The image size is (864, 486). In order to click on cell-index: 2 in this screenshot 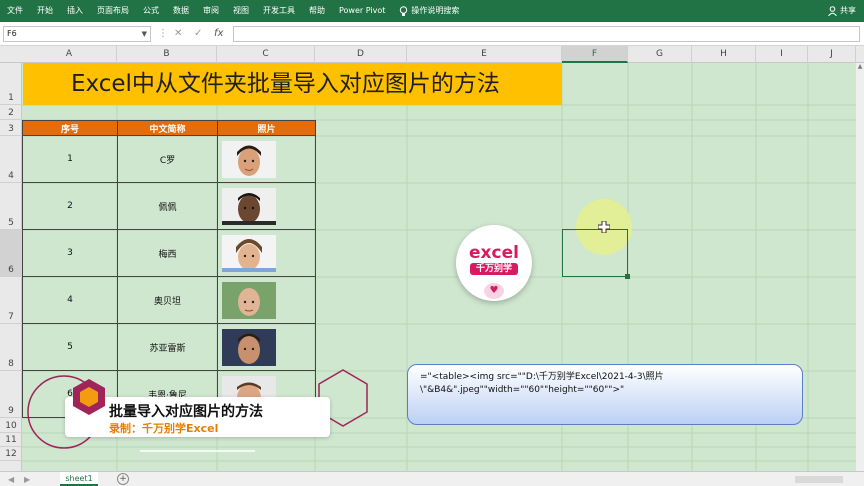, I will do `click(70, 206)`.